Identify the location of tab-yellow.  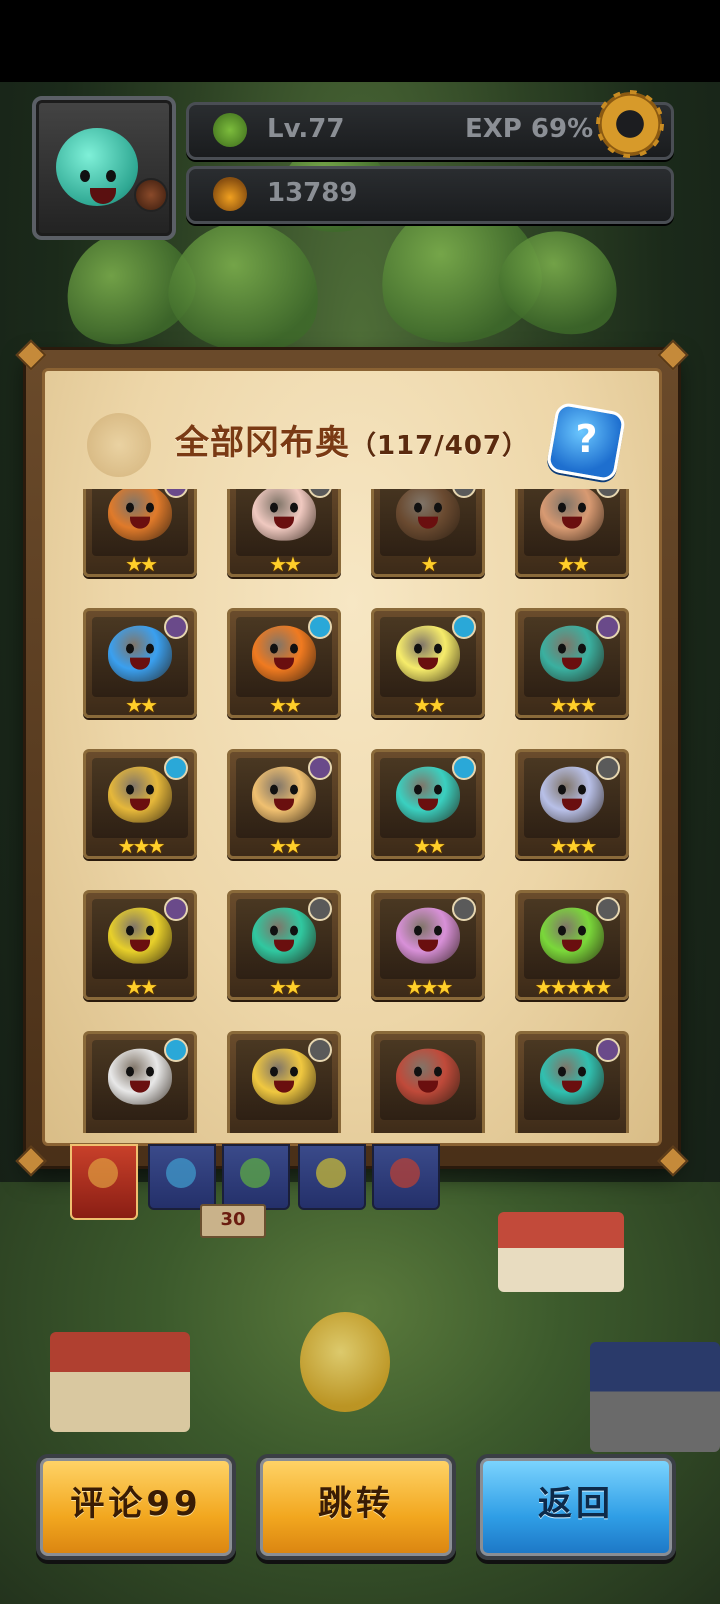
(332, 1177).